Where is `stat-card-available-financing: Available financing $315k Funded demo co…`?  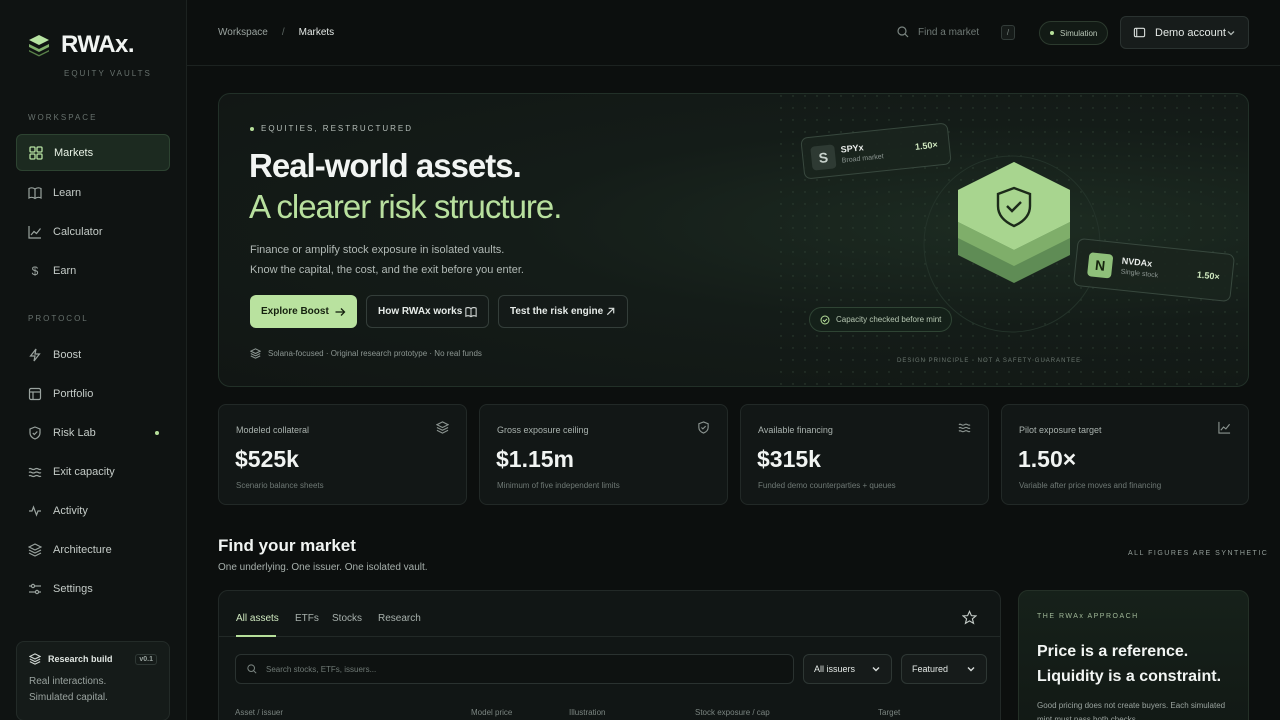
stat-card-available-financing: Available financing $315k Funded demo co… is located at coordinates (864, 454).